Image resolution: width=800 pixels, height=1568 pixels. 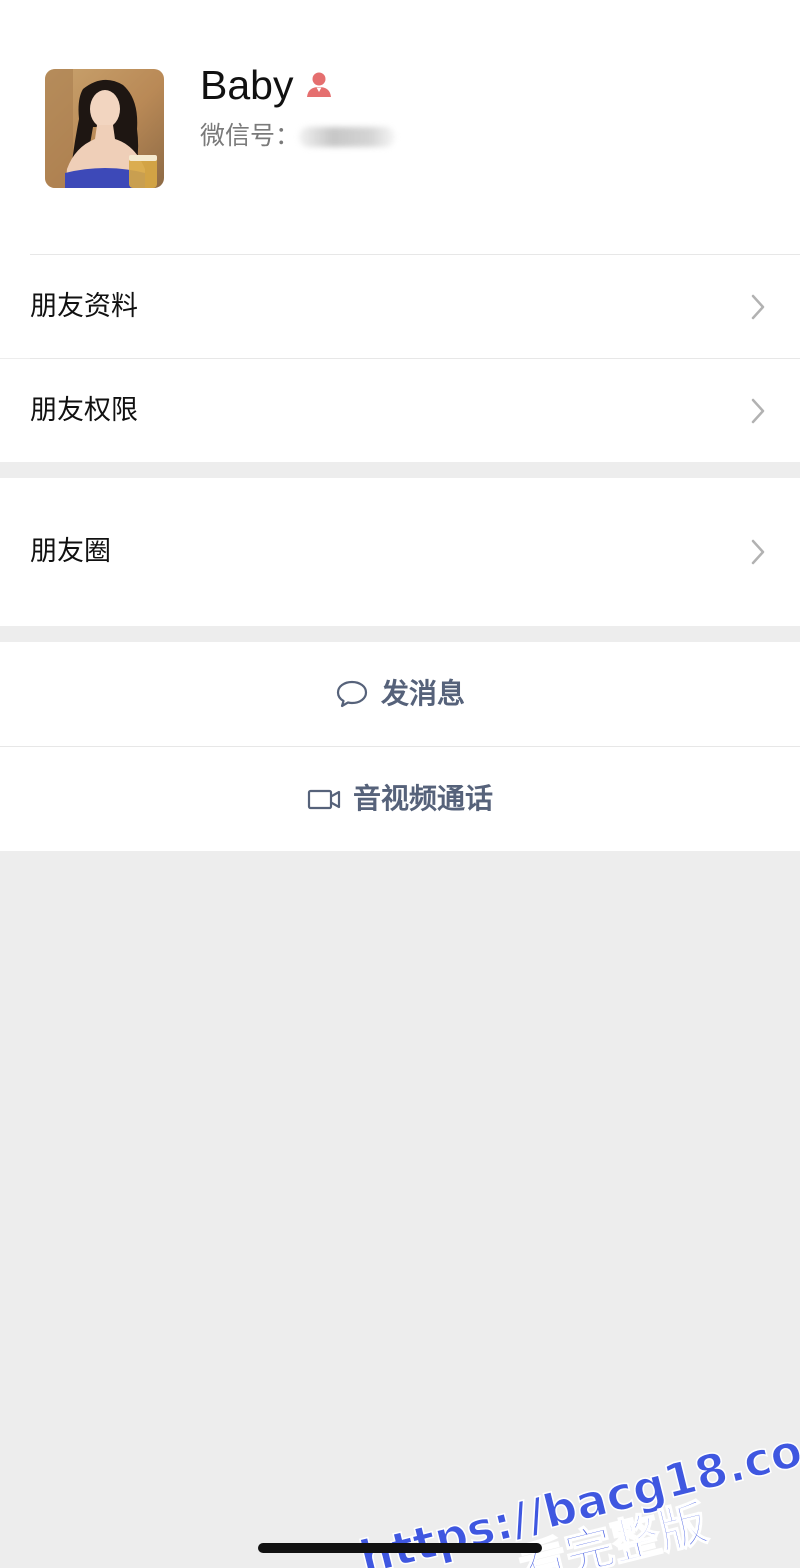 I want to click on video-call-label: 音视频通话, so click(x=422, y=798).